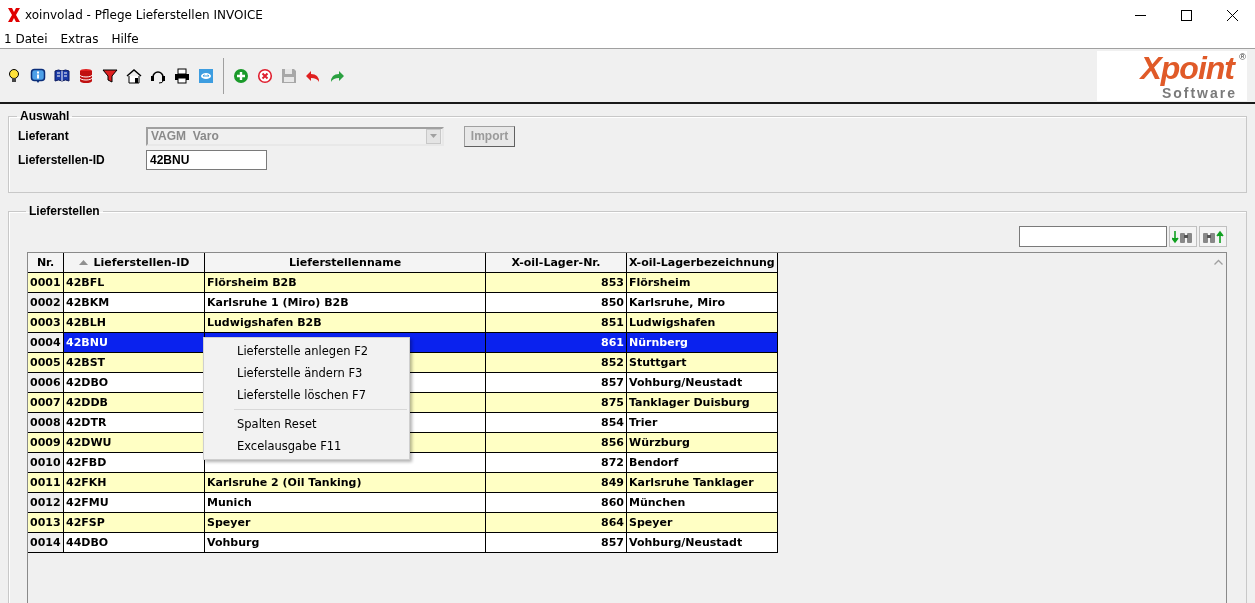 The height and width of the screenshot is (603, 1255). I want to click on table-row: 0002 42BKM Karlsruhe 1 (Miro) B2B 850 Karlsruhe, Miro, so click(403, 302).